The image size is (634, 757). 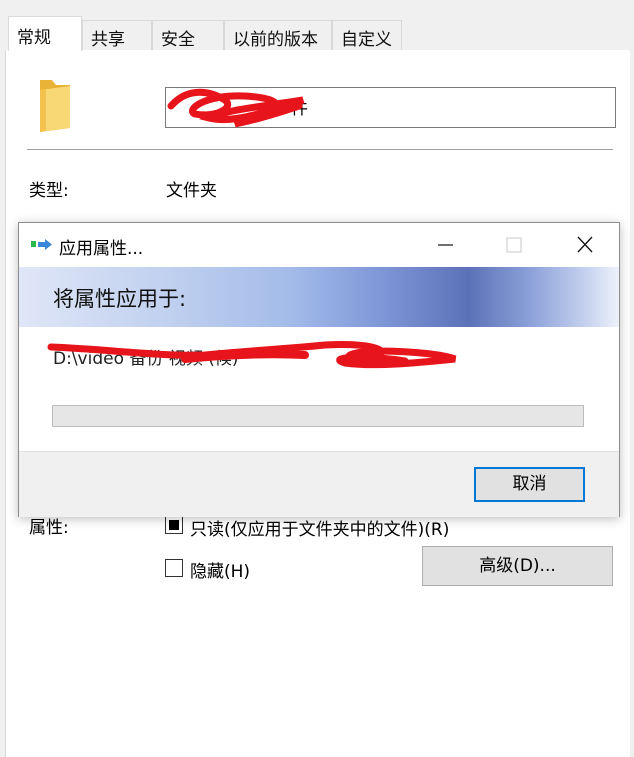 What do you see at coordinates (319, 297) in the screenshot?
I see `dialog-banner: 将属性应用于:` at bounding box center [319, 297].